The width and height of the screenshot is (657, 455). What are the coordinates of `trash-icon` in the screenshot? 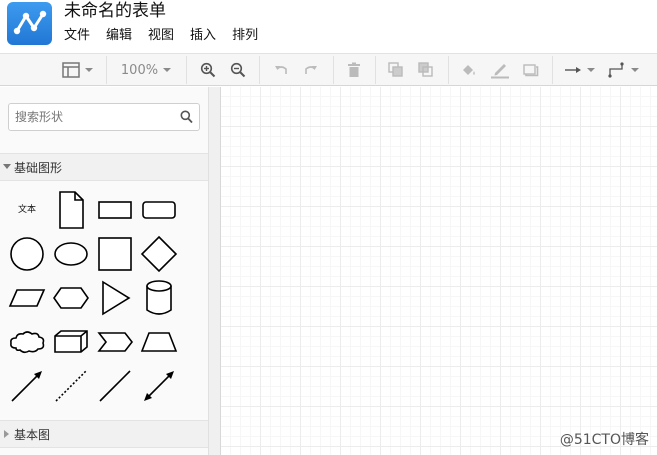 It's located at (354, 69).